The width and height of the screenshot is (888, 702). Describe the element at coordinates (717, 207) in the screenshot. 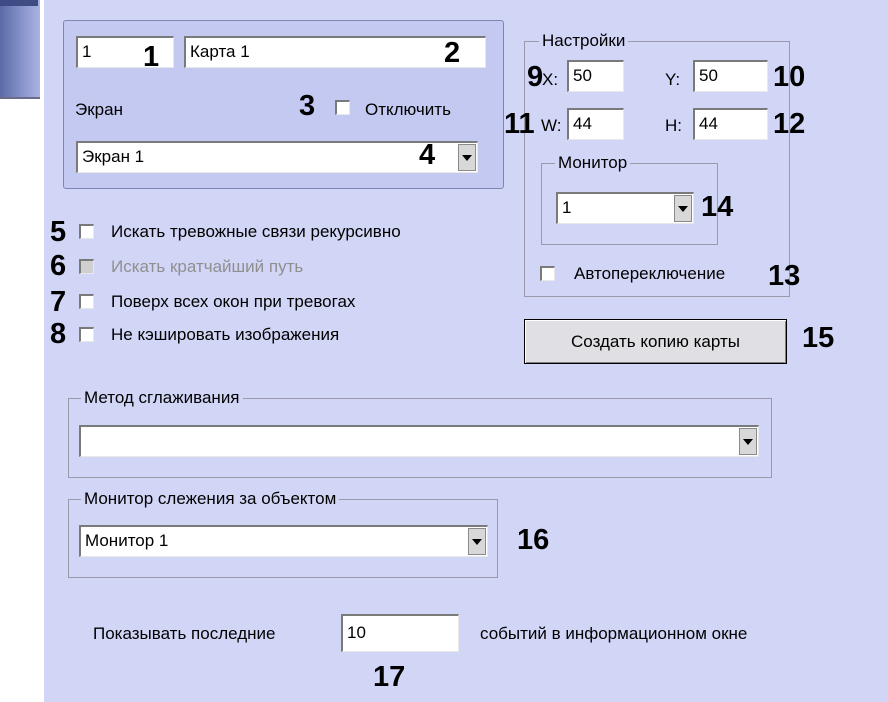

I see `callout-14: 14` at that location.